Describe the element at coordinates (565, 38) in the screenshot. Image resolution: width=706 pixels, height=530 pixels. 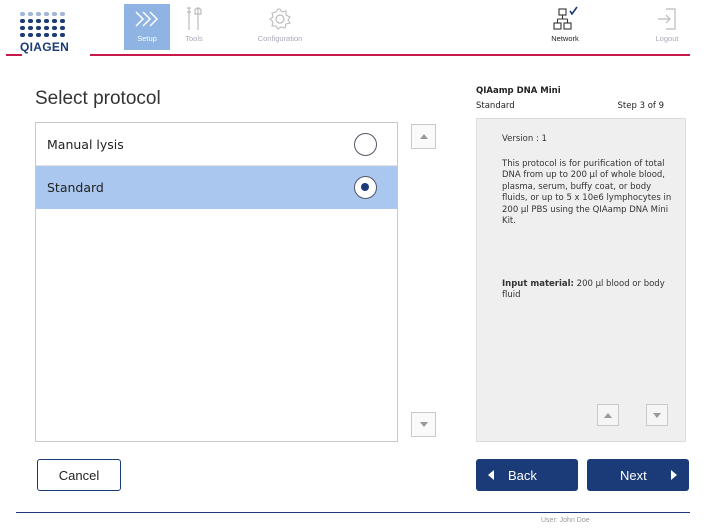
I see `nav-network-label: Network` at that location.